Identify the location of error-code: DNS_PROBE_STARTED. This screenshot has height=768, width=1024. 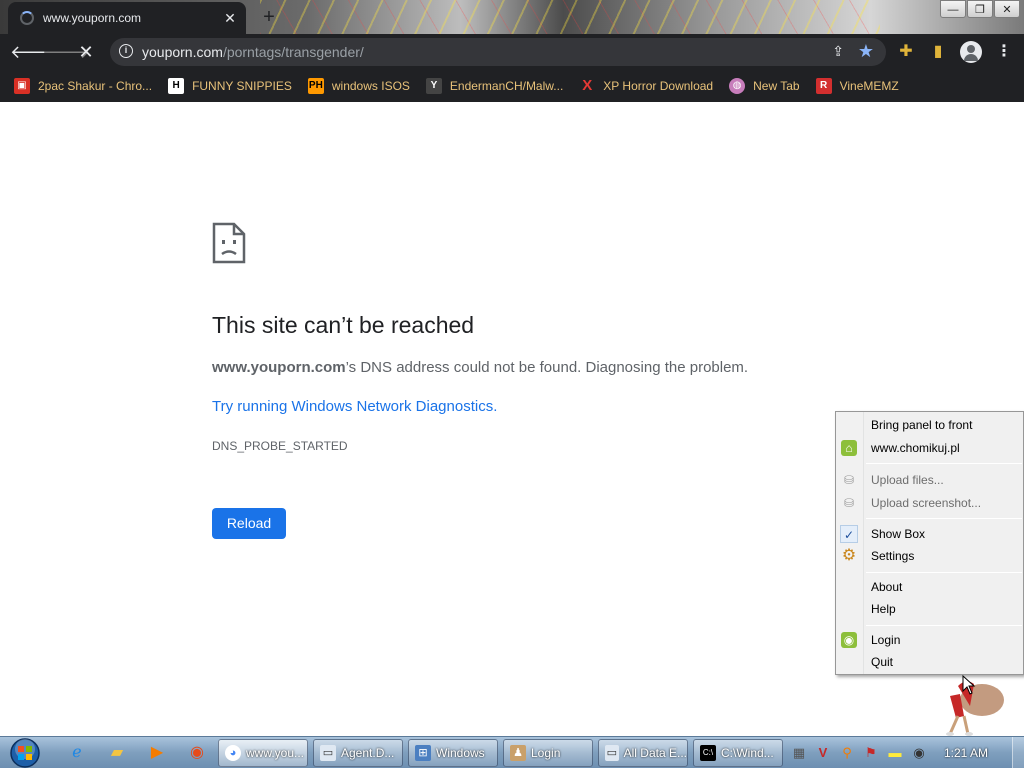
(280, 446).